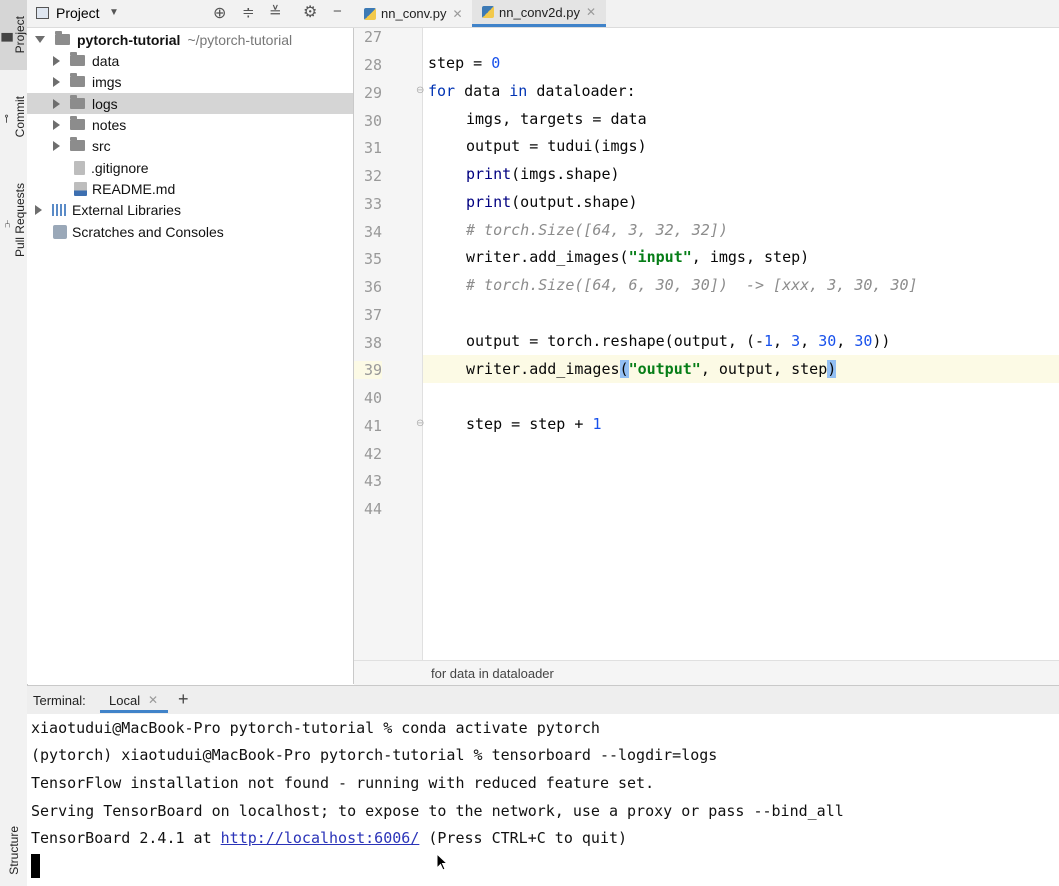 The height and width of the screenshot is (886, 1059). Describe the element at coordinates (372, 454) in the screenshot. I see `line-number: 42` at that location.